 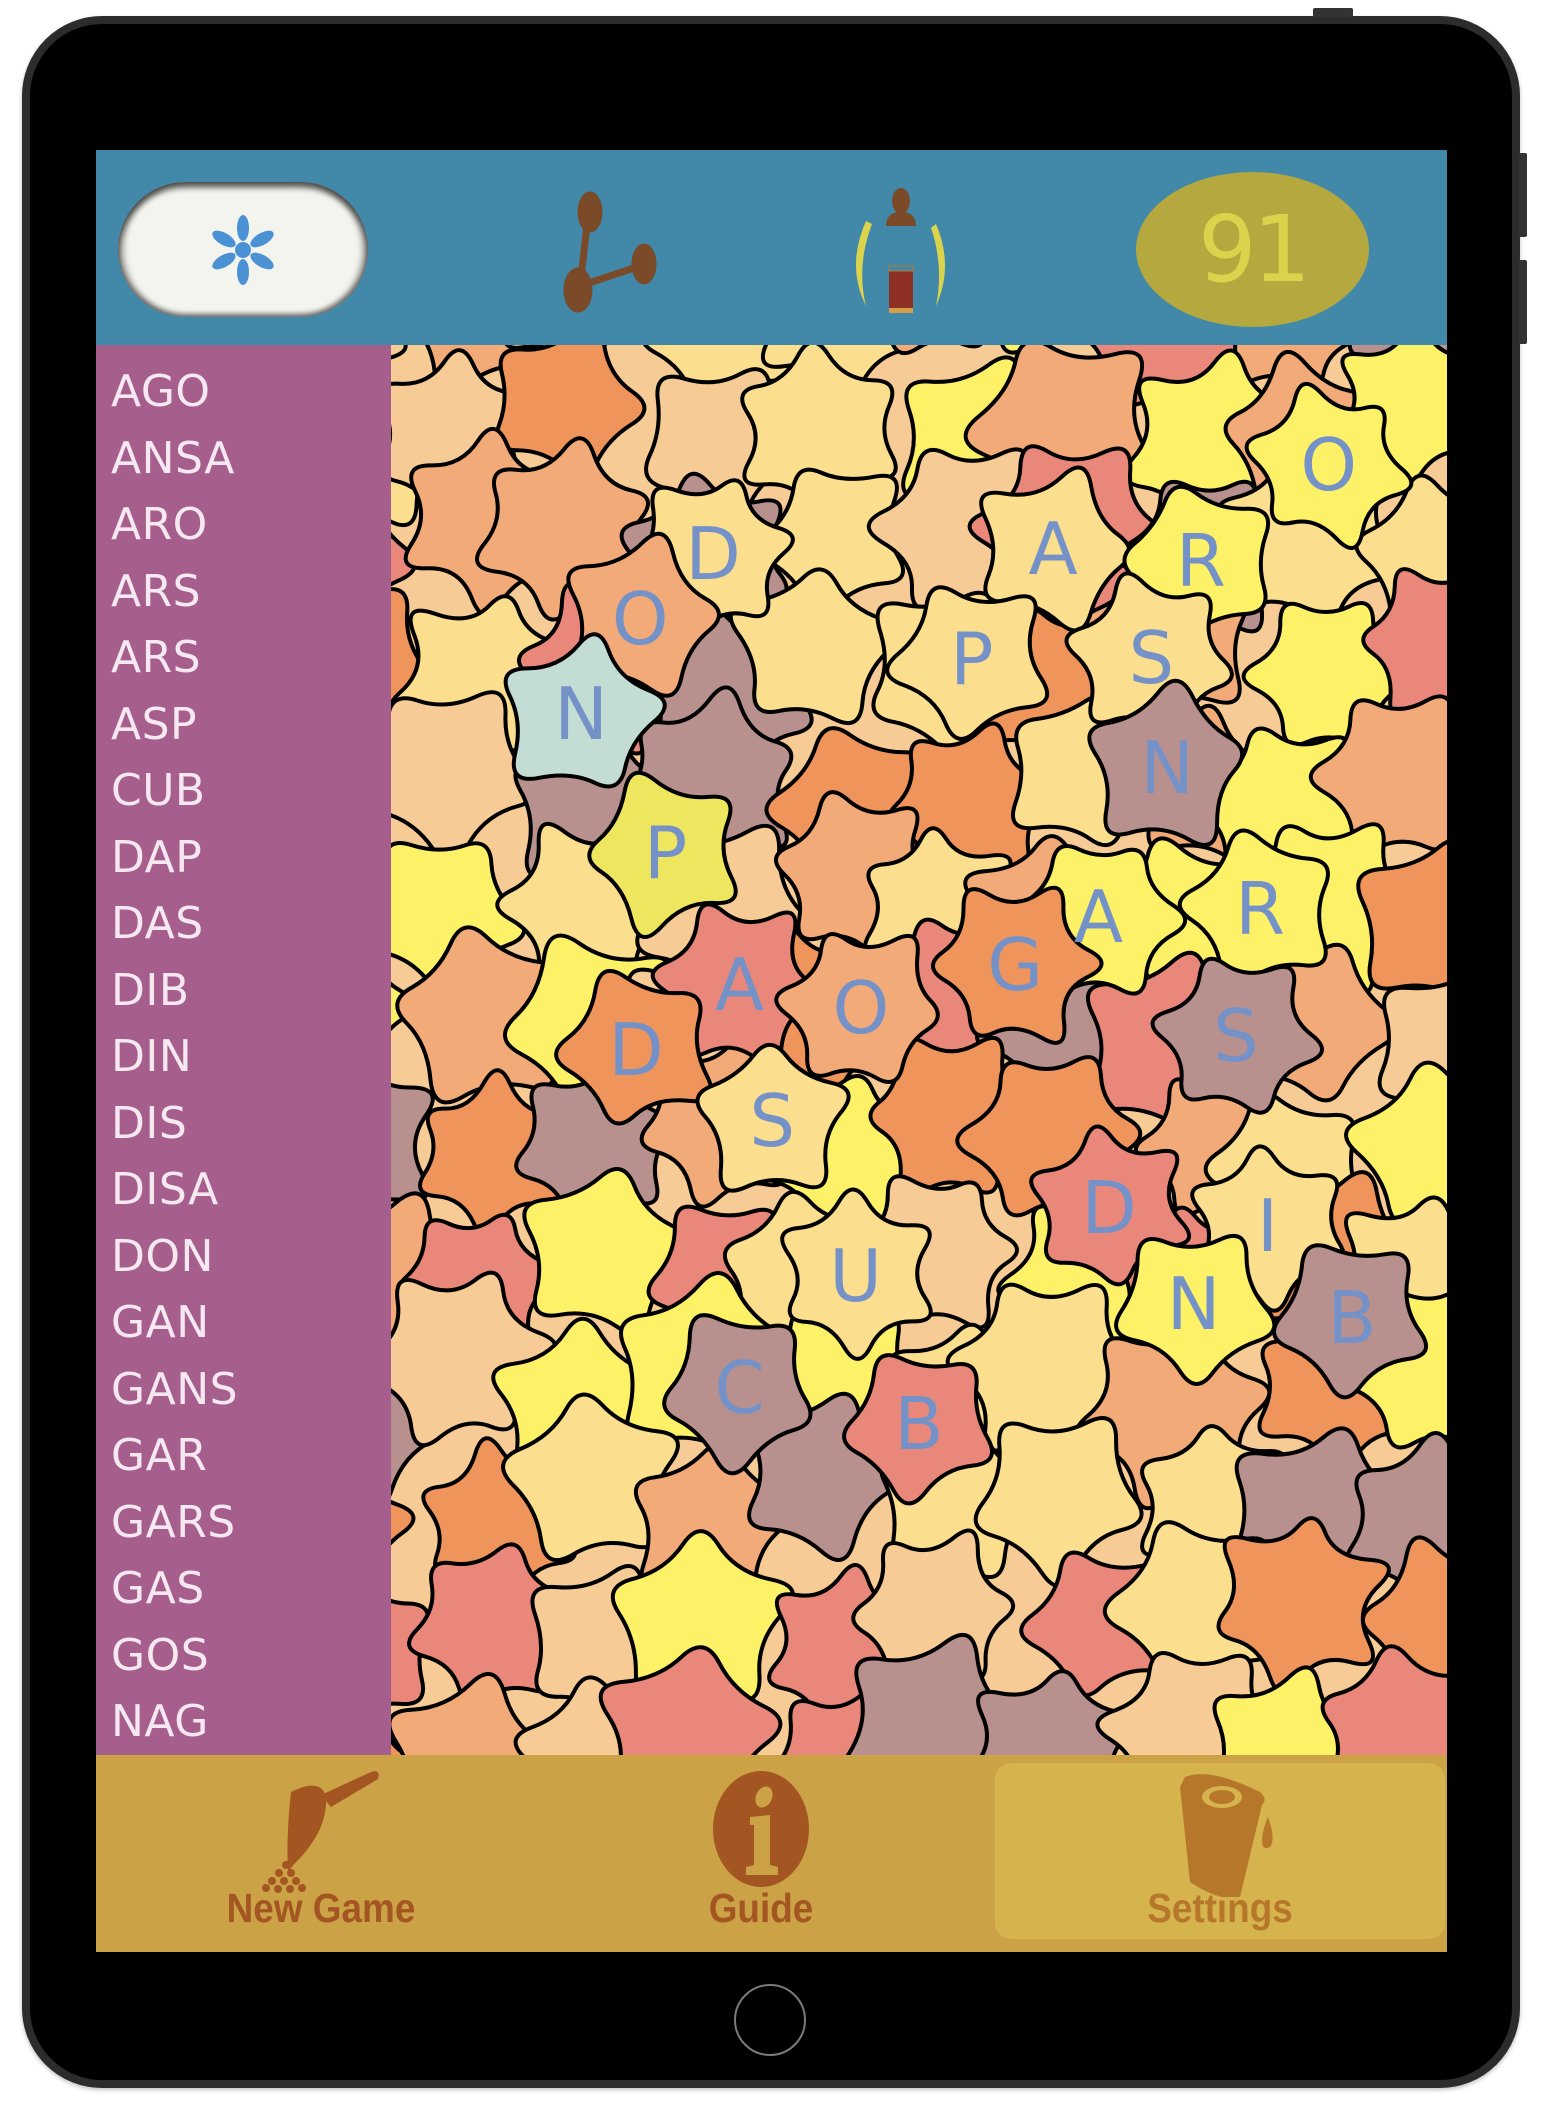 I want to click on found-word: NAG, so click(x=160, y=1721).